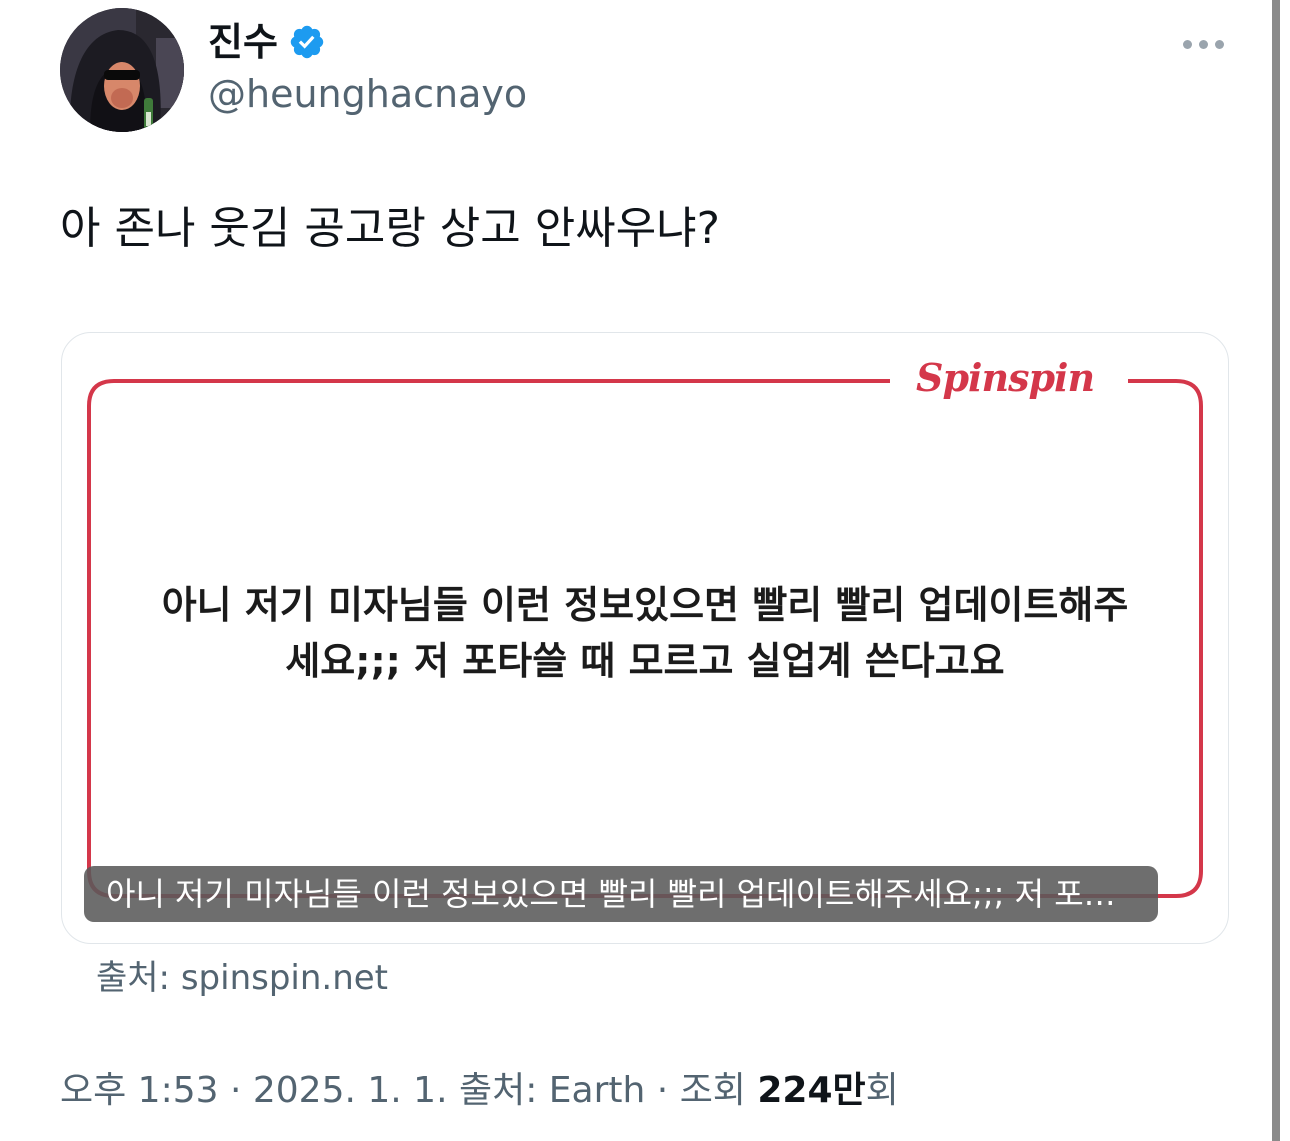  Describe the element at coordinates (139, 1090) in the screenshot. I see `tweet-time: 오후 1:53` at that location.